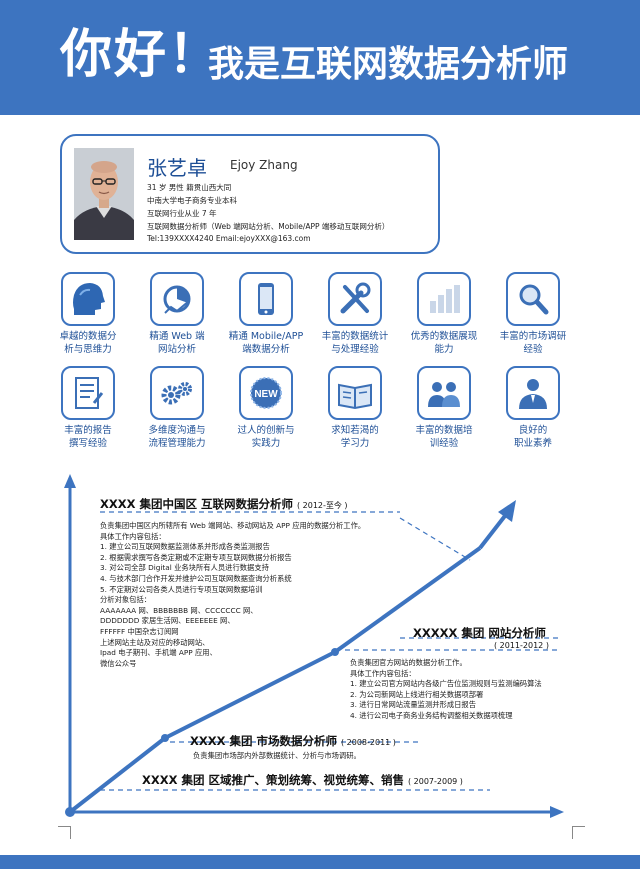 Image resolution: width=640 pixels, height=869 pixels. What do you see at coordinates (533, 430) in the screenshot?
I see `skill-label: 良好的` at bounding box center [533, 430].